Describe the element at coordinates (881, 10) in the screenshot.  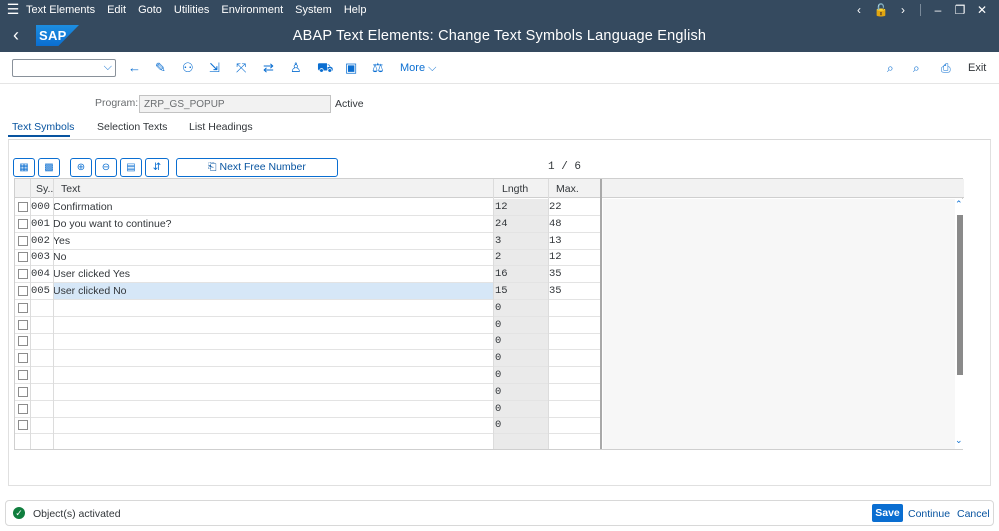
I see `lock-icon: 🔓` at that location.